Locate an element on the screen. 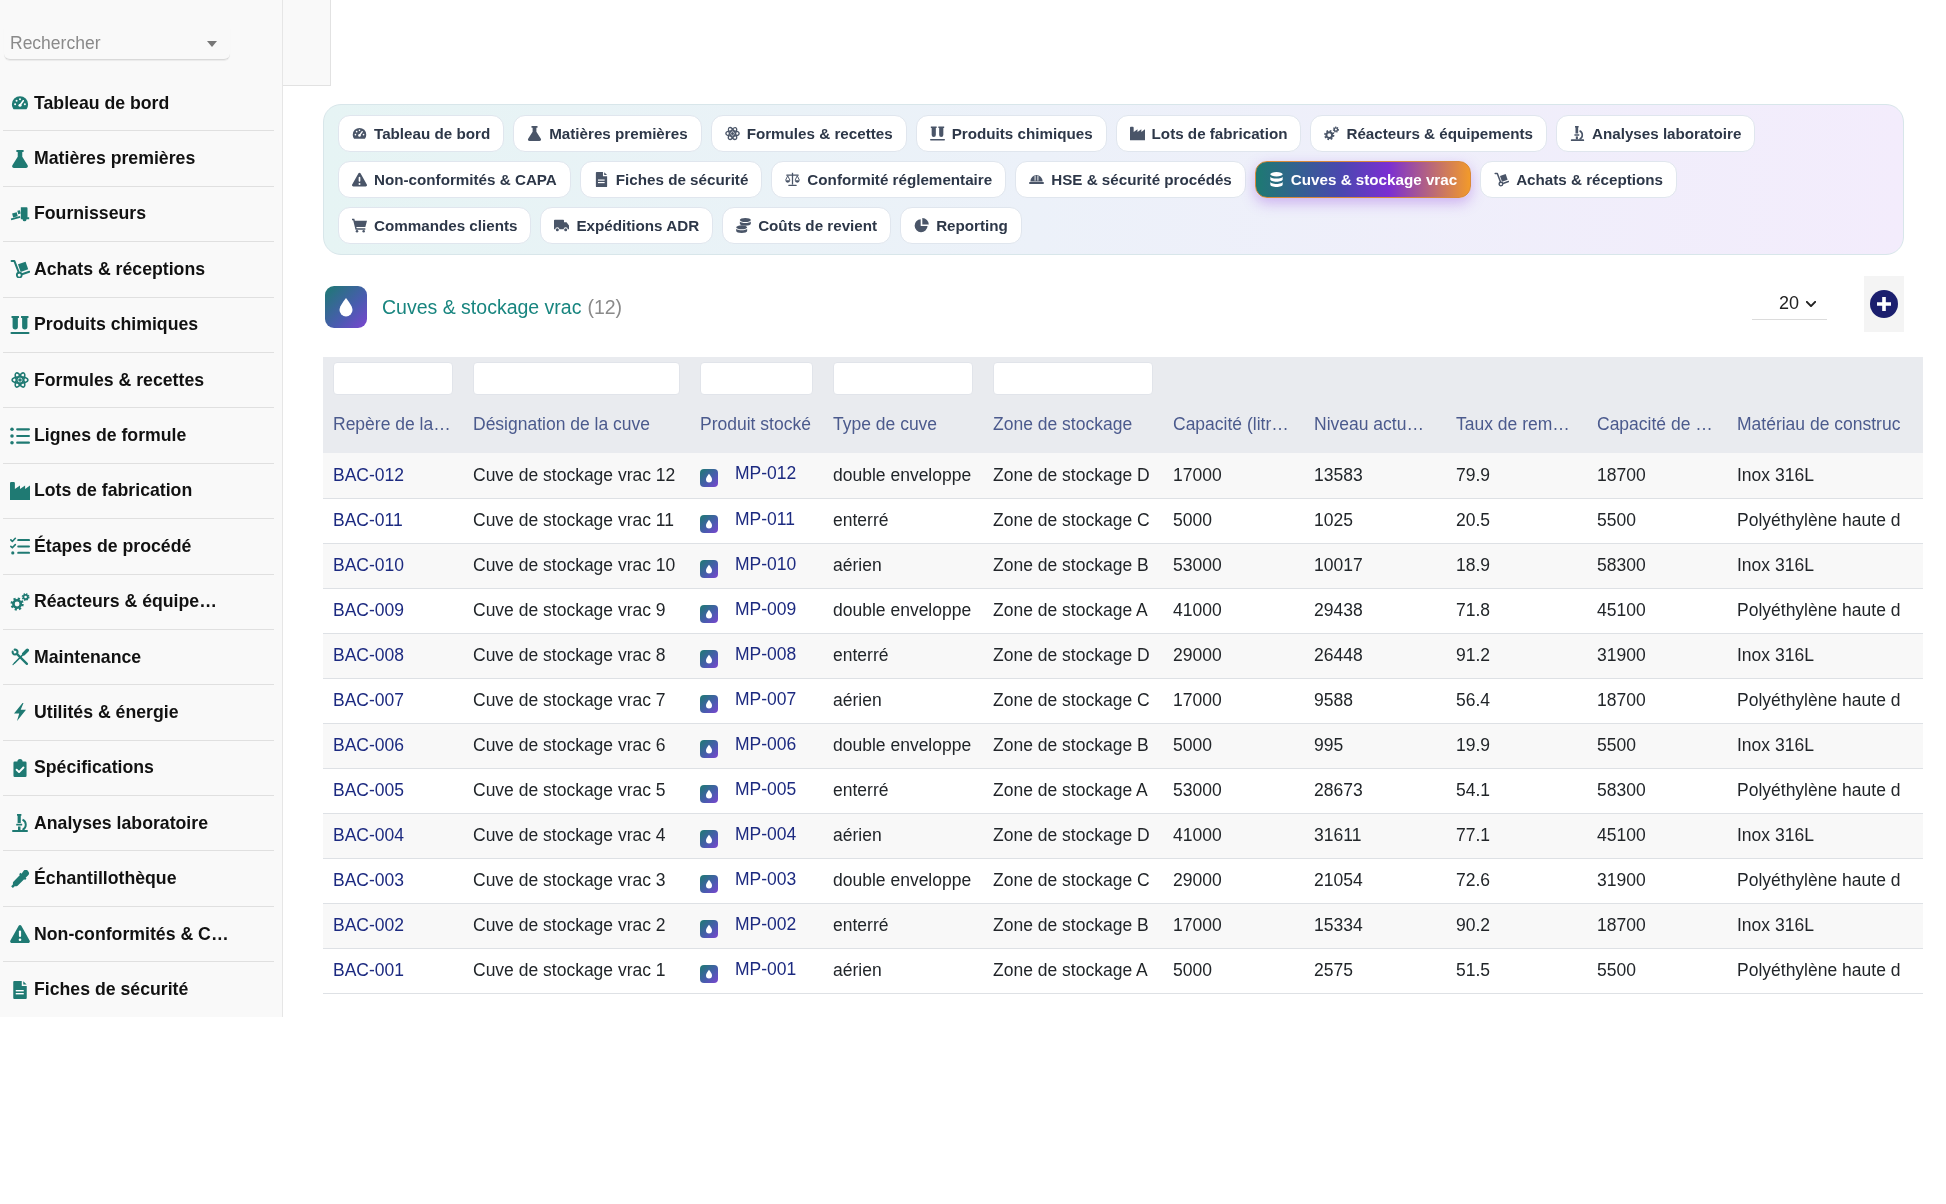 This screenshot has height=1204, width=1946. sidebar-item: Échantillothèque is located at coordinates (138, 879).